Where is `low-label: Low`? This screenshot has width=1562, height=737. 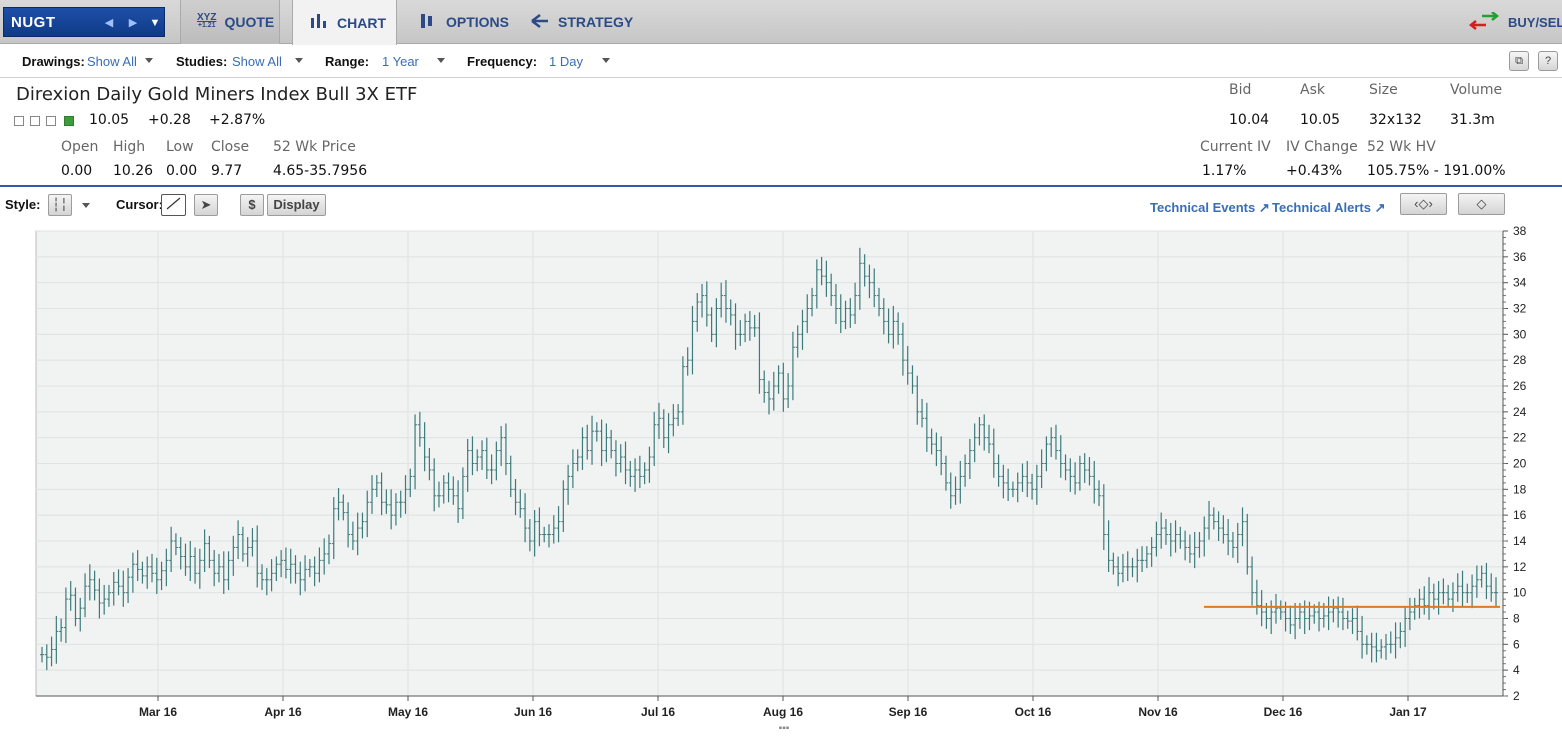
low-label: Low is located at coordinates (180, 147).